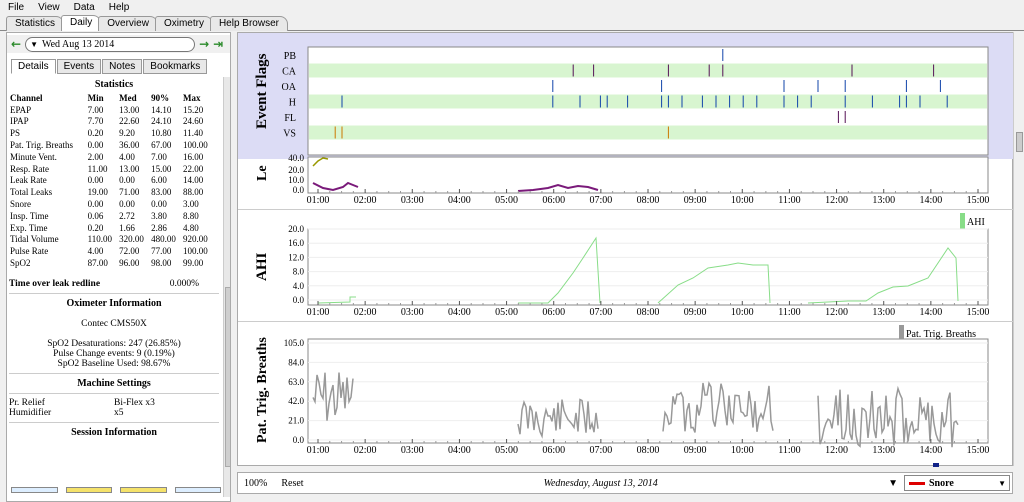 Image resolution: width=1024 pixels, height=502 pixels. Describe the element at coordinates (318, 312) in the screenshot. I see `time-tick-label: 01:00` at that location.